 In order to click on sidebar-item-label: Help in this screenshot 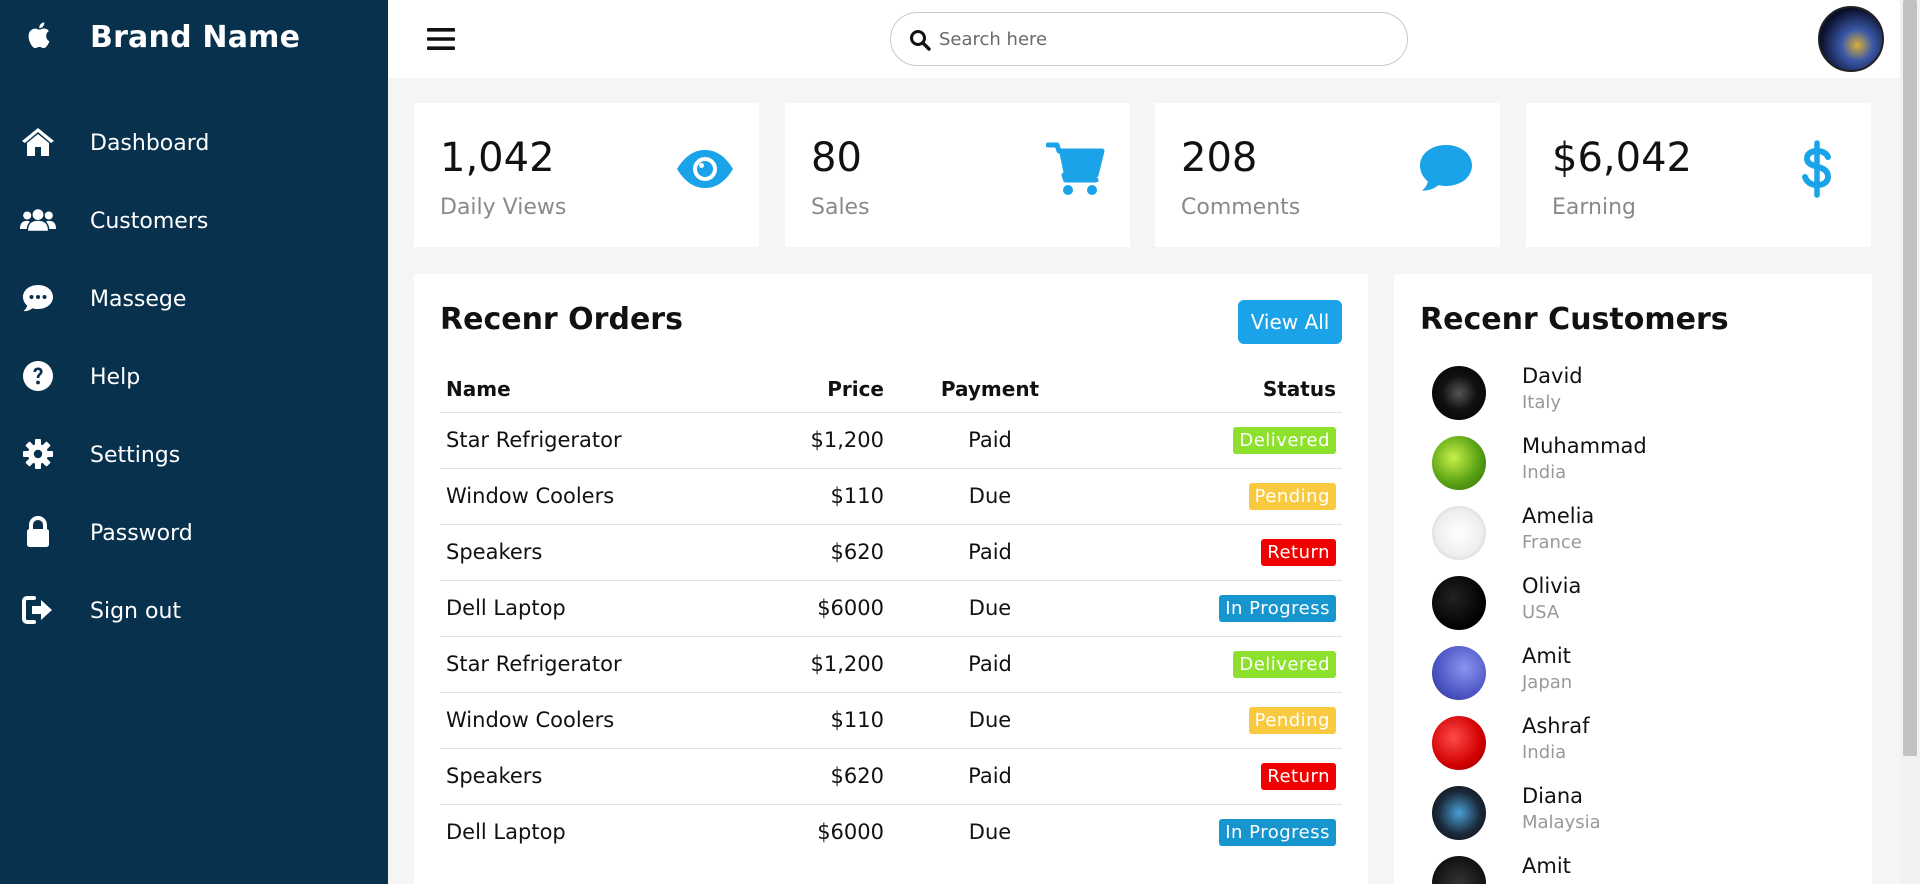, I will do `click(115, 377)`.